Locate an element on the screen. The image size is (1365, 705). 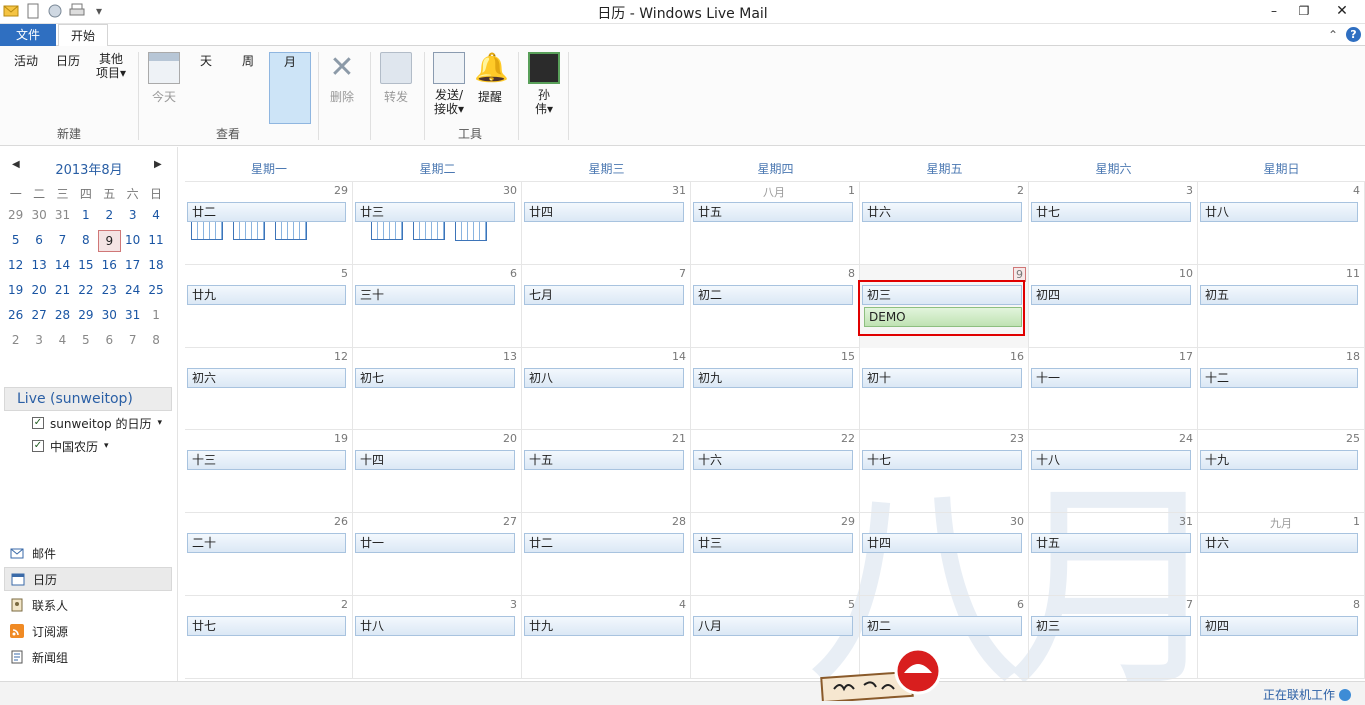
lunar-date-event: 十六 is located at coordinates (773, 460).